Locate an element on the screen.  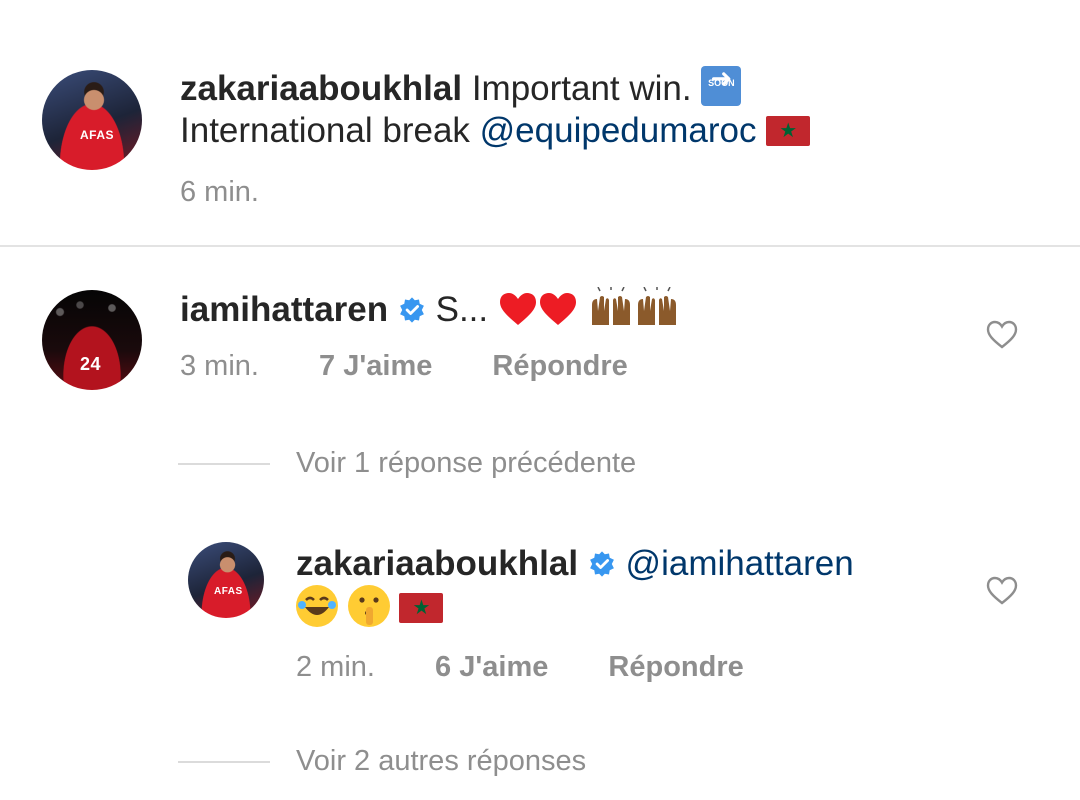
post-time: 6 min. is located at coordinates (219, 192).